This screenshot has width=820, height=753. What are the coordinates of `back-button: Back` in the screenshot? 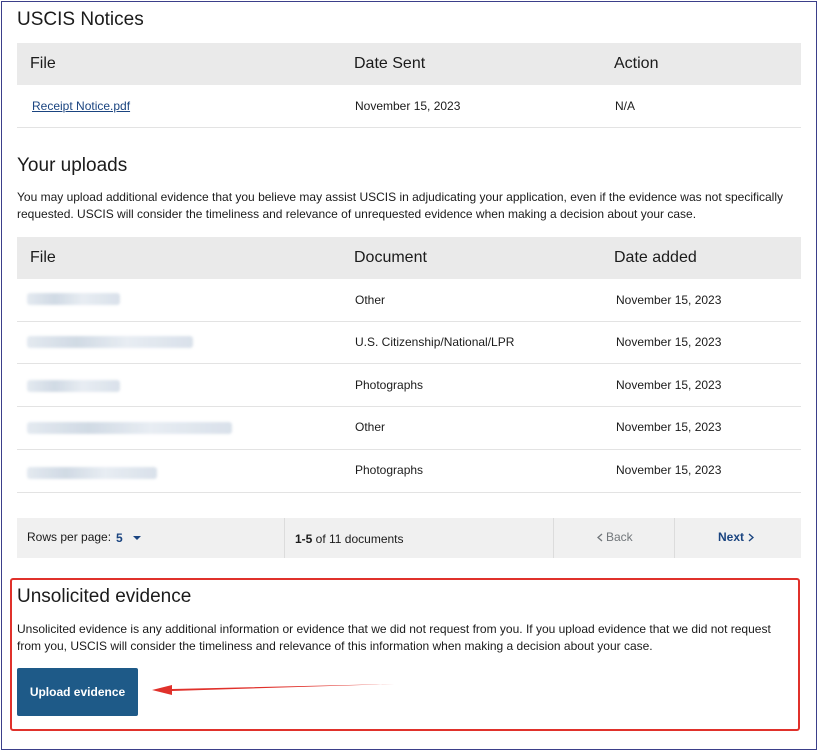 It's located at (614, 538).